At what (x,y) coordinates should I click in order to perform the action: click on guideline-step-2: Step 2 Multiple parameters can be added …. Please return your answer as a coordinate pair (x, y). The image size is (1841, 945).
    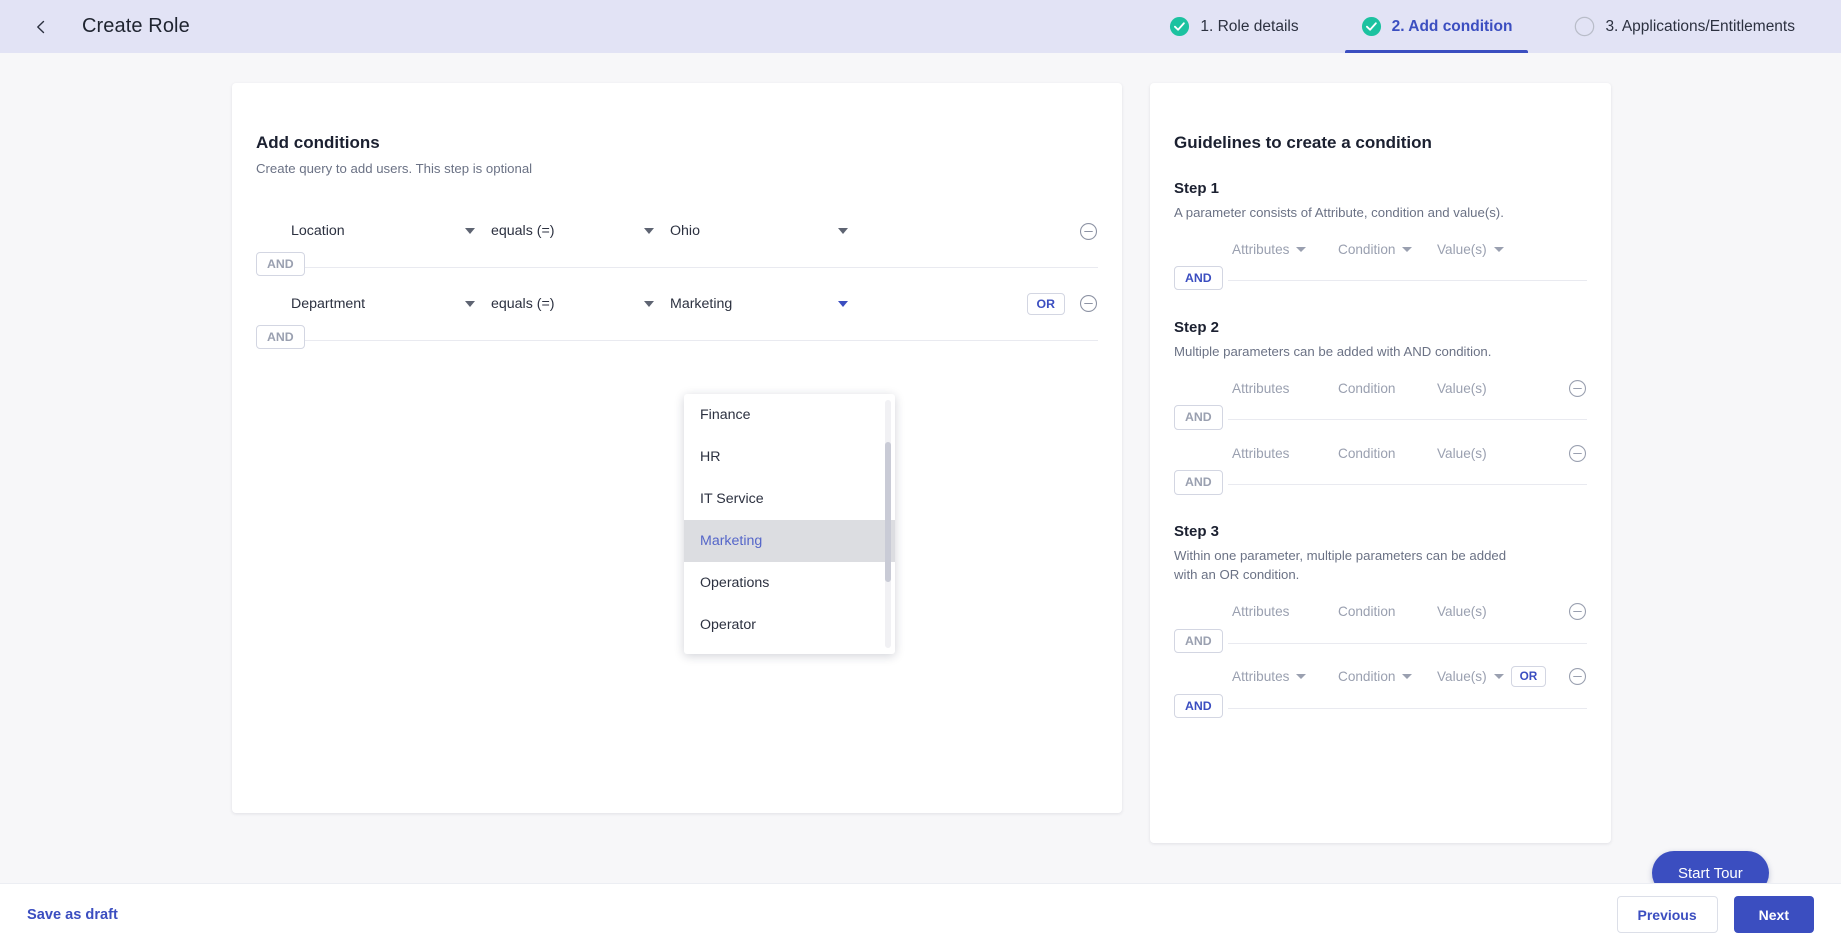
    Looking at the image, I should click on (1380, 410).